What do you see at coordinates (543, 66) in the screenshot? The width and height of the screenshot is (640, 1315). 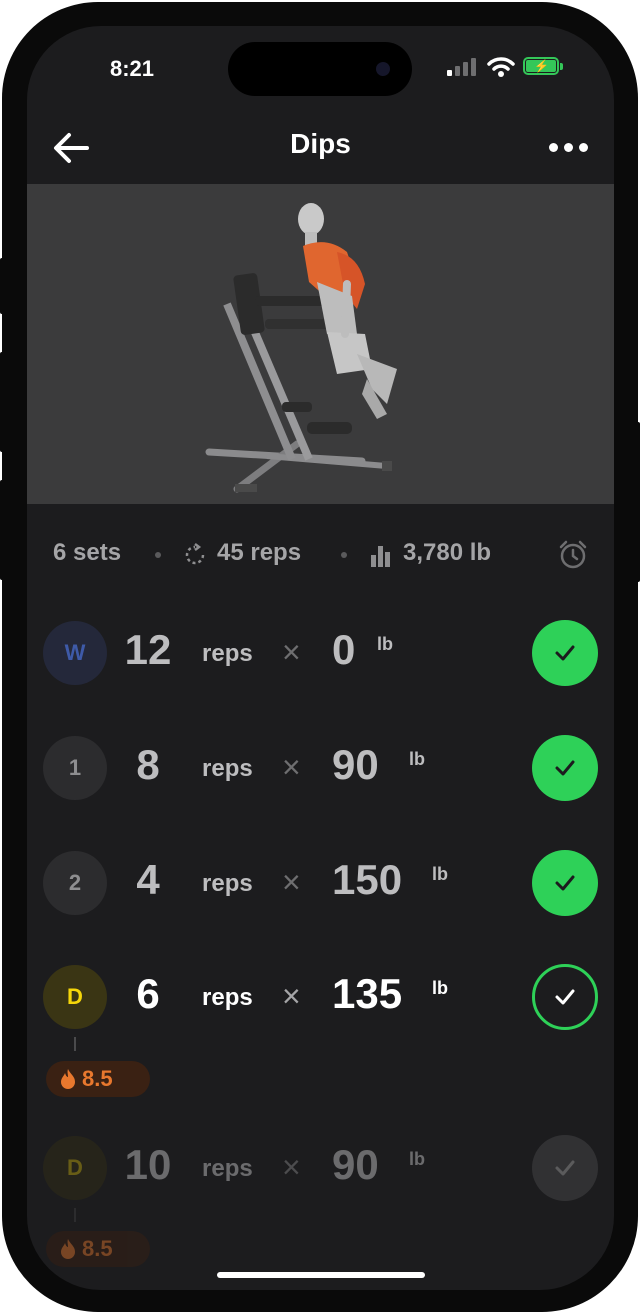 I see `battery-icon: ⚡` at bounding box center [543, 66].